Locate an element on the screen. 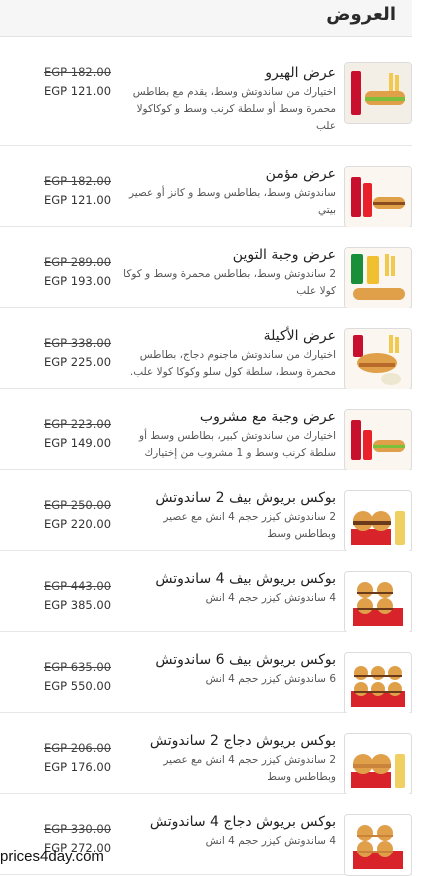 The width and height of the screenshot is (429, 876). chicken-brioche-box-2-image is located at coordinates (378, 764).